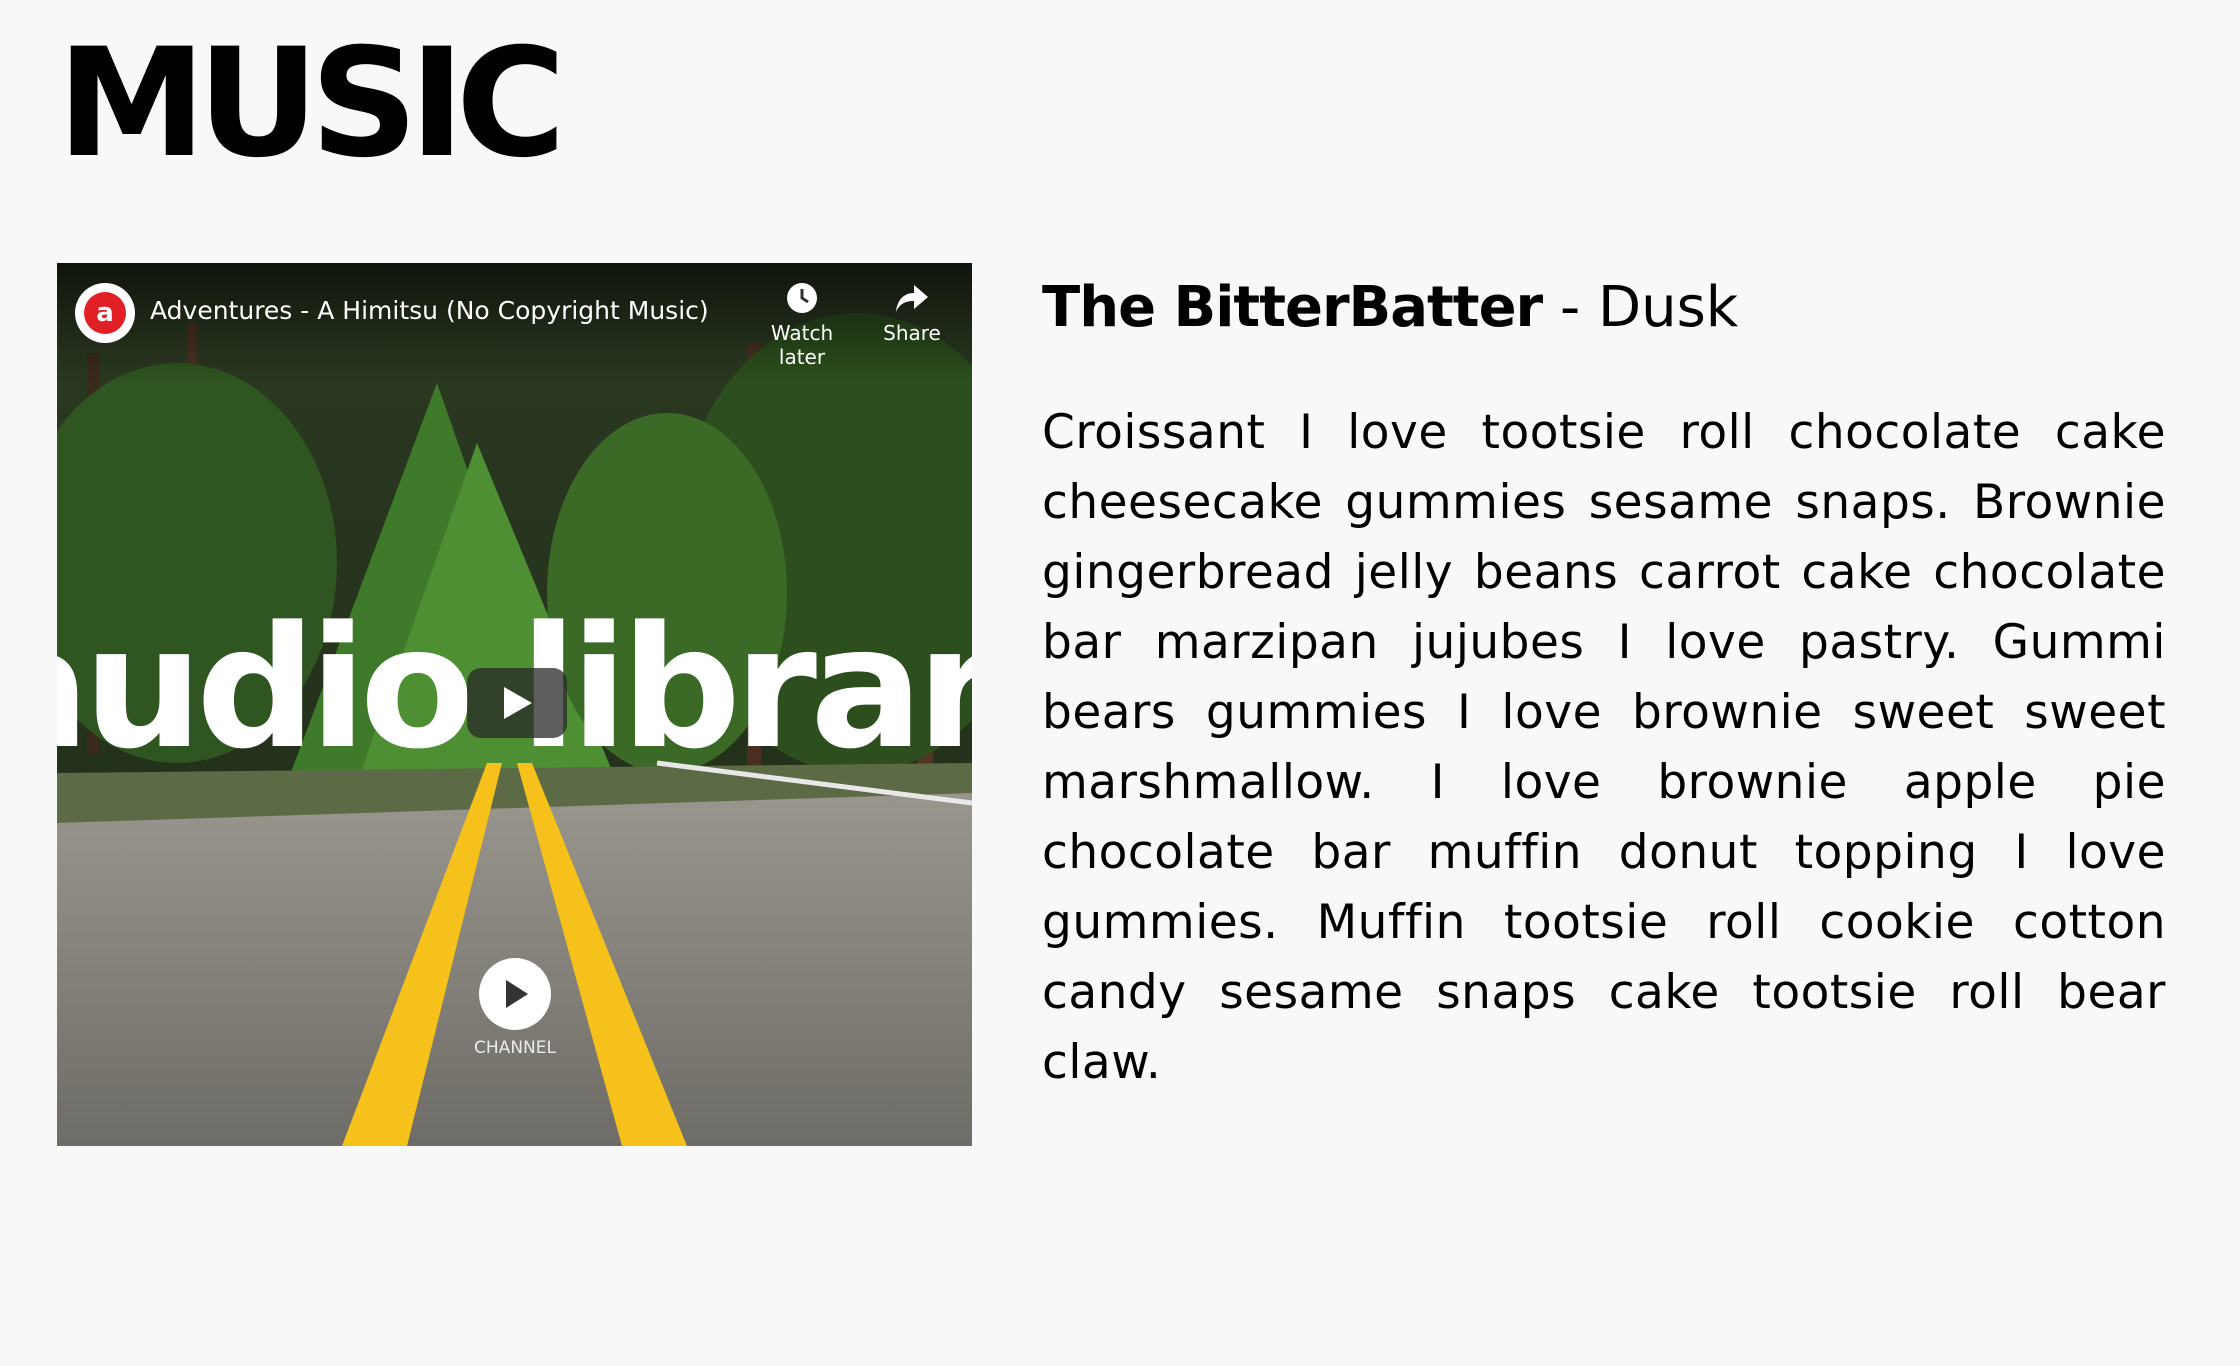 The height and width of the screenshot is (1366, 2240). What do you see at coordinates (912, 333) in the screenshot?
I see `share-label: Share` at bounding box center [912, 333].